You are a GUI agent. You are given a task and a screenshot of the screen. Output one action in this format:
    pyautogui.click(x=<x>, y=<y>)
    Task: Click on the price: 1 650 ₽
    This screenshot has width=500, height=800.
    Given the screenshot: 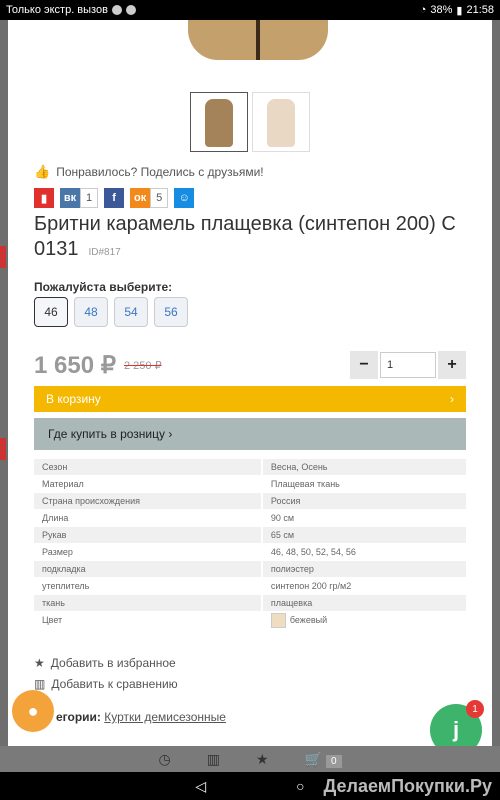 What is the action you would take?
    pyautogui.click(x=75, y=365)
    